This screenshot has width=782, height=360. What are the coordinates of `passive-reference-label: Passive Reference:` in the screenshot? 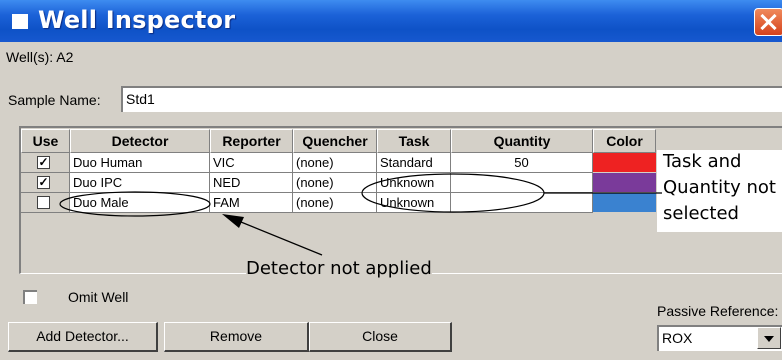 It's located at (718, 311).